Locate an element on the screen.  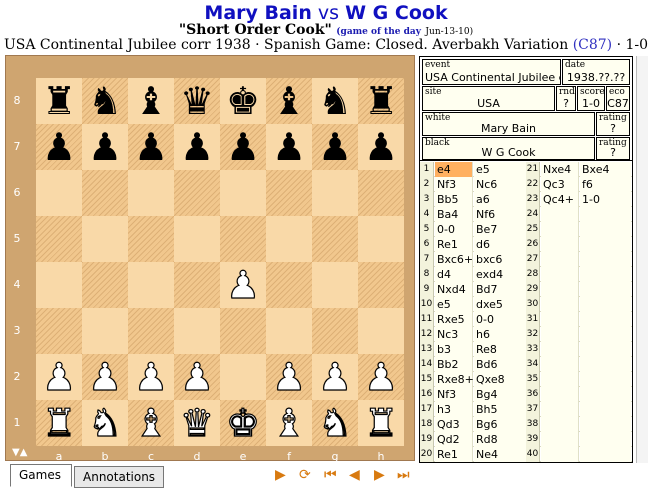
black-move: Qxe8 is located at coordinates (500, 379).